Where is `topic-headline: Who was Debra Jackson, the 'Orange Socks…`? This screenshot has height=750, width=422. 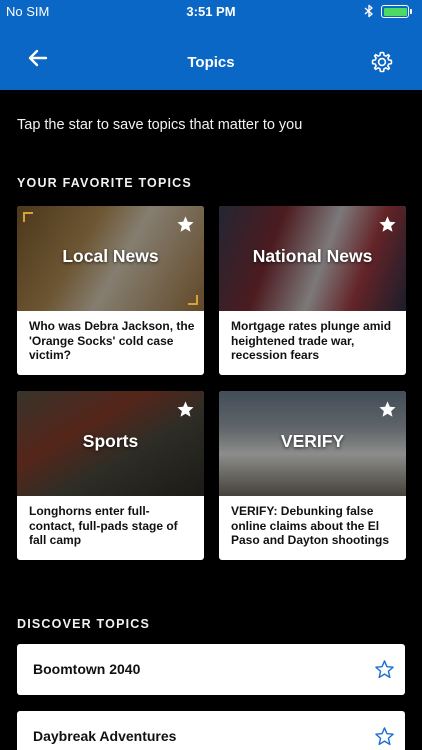
topic-headline: Who was Debra Jackson, the 'Orange Socks… is located at coordinates (112, 341).